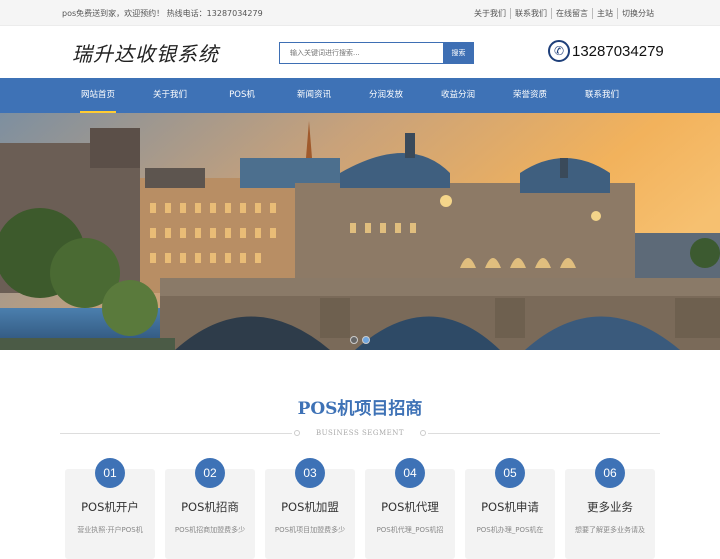 This screenshot has height=559, width=720. I want to click on card-number: 01, so click(110, 473).